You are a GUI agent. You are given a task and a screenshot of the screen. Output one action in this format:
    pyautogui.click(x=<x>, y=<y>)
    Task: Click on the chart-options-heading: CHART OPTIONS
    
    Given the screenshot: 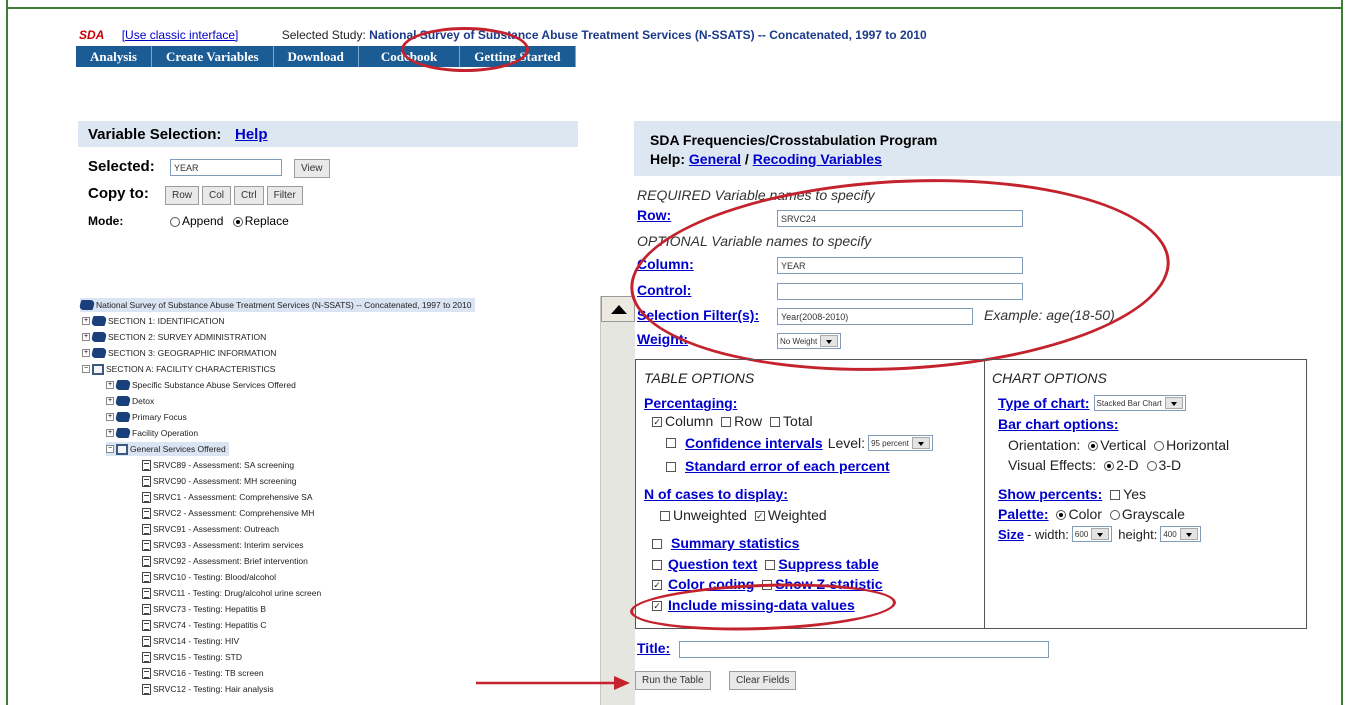 What is the action you would take?
    pyautogui.click(x=1049, y=378)
    